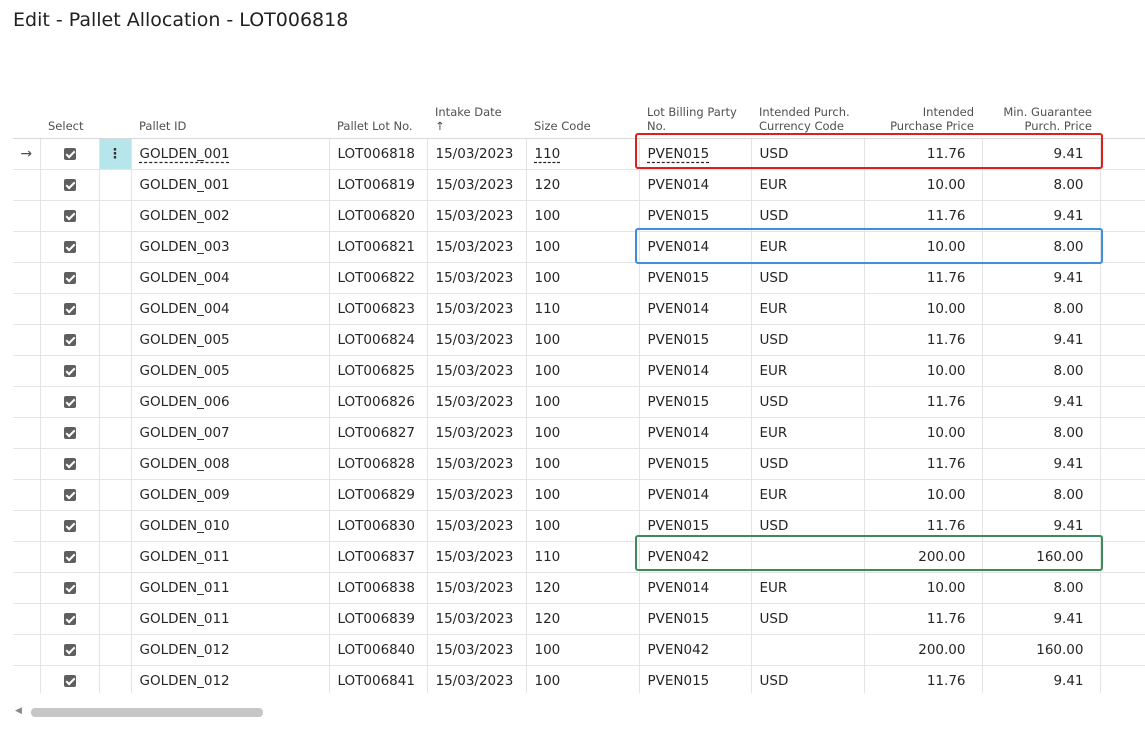 The height and width of the screenshot is (734, 1145). Describe the element at coordinates (230, 247) in the screenshot. I see `pallet-id-cell: GOLDEN_003` at that location.